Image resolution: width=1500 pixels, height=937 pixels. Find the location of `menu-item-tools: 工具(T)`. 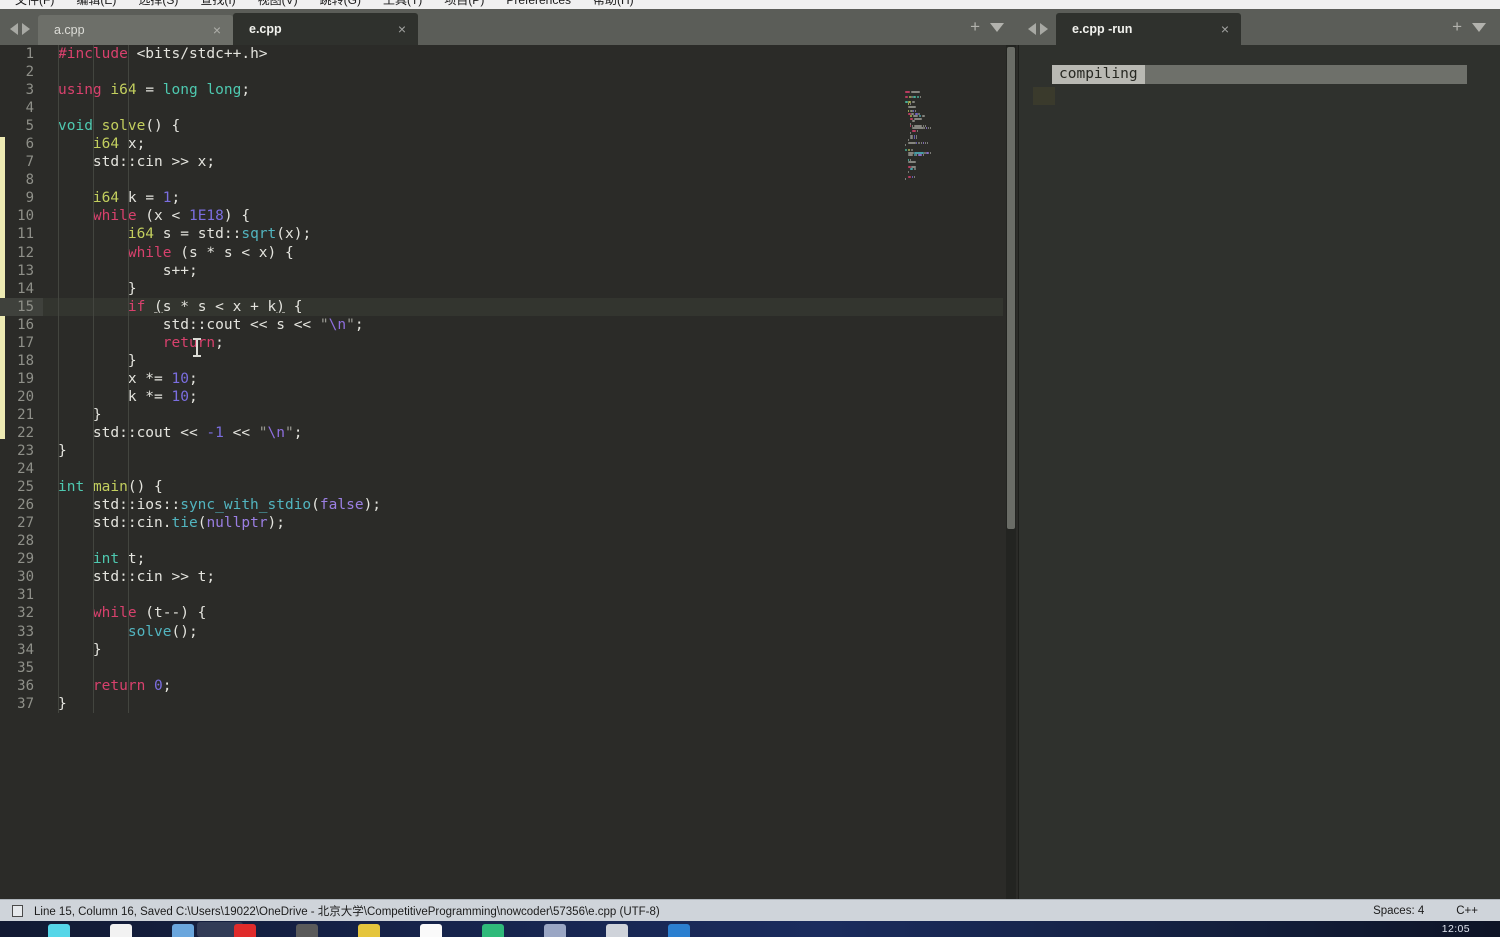

menu-item-tools: 工具(T) is located at coordinates (402, 3).